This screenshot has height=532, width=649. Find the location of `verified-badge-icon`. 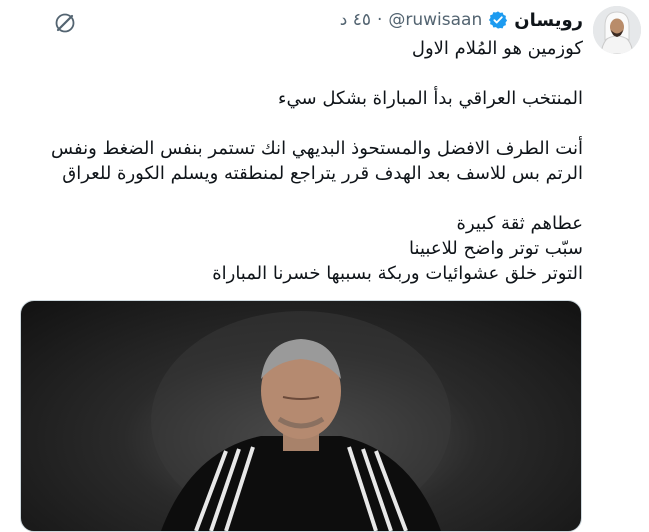

verified-badge-icon is located at coordinates (498, 20).